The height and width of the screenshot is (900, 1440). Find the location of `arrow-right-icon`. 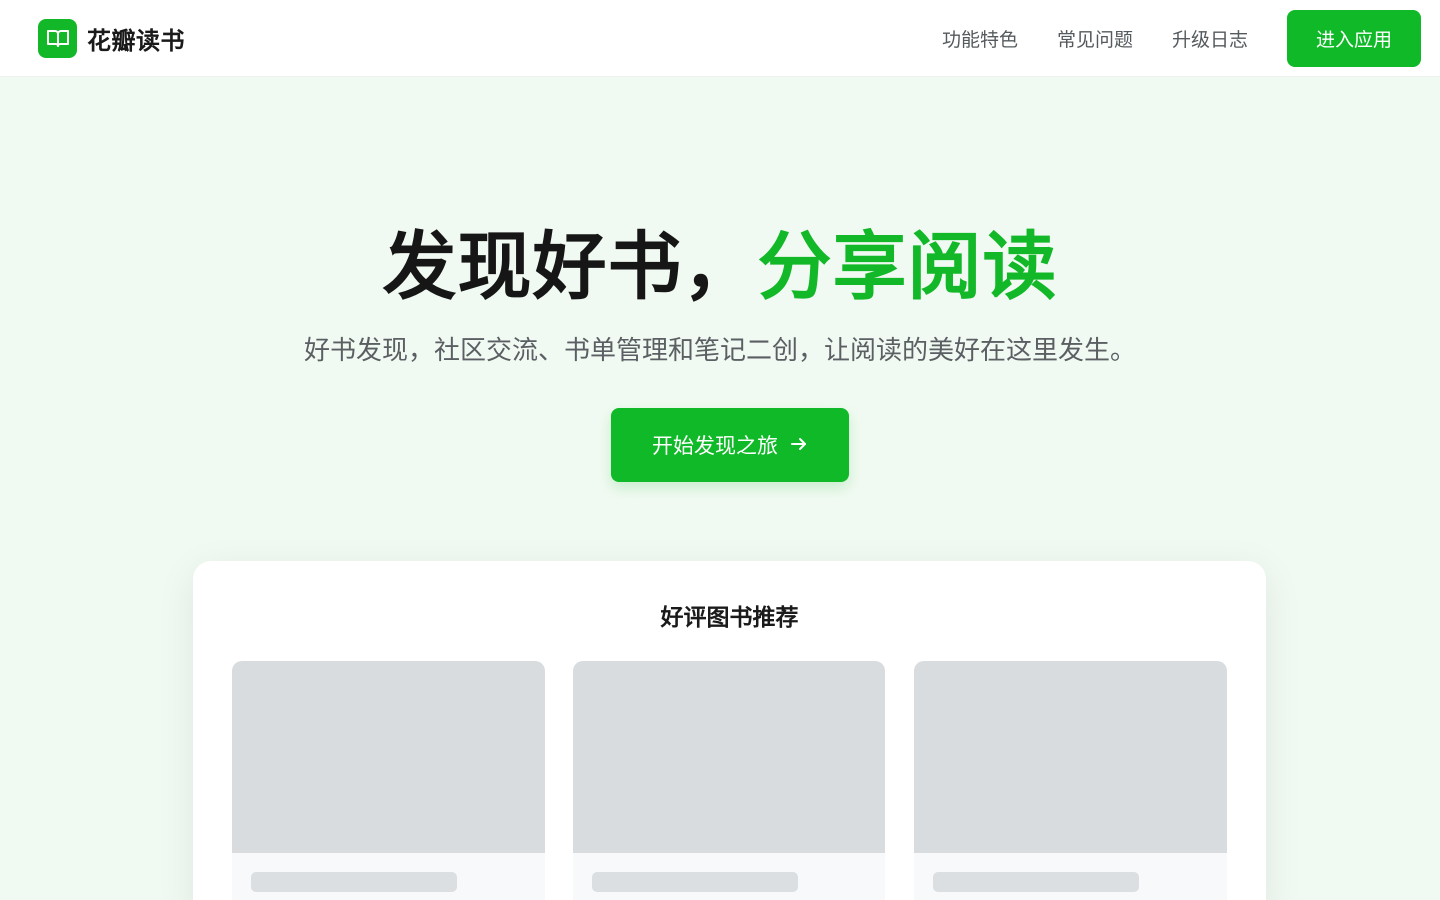

arrow-right-icon is located at coordinates (799, 445).